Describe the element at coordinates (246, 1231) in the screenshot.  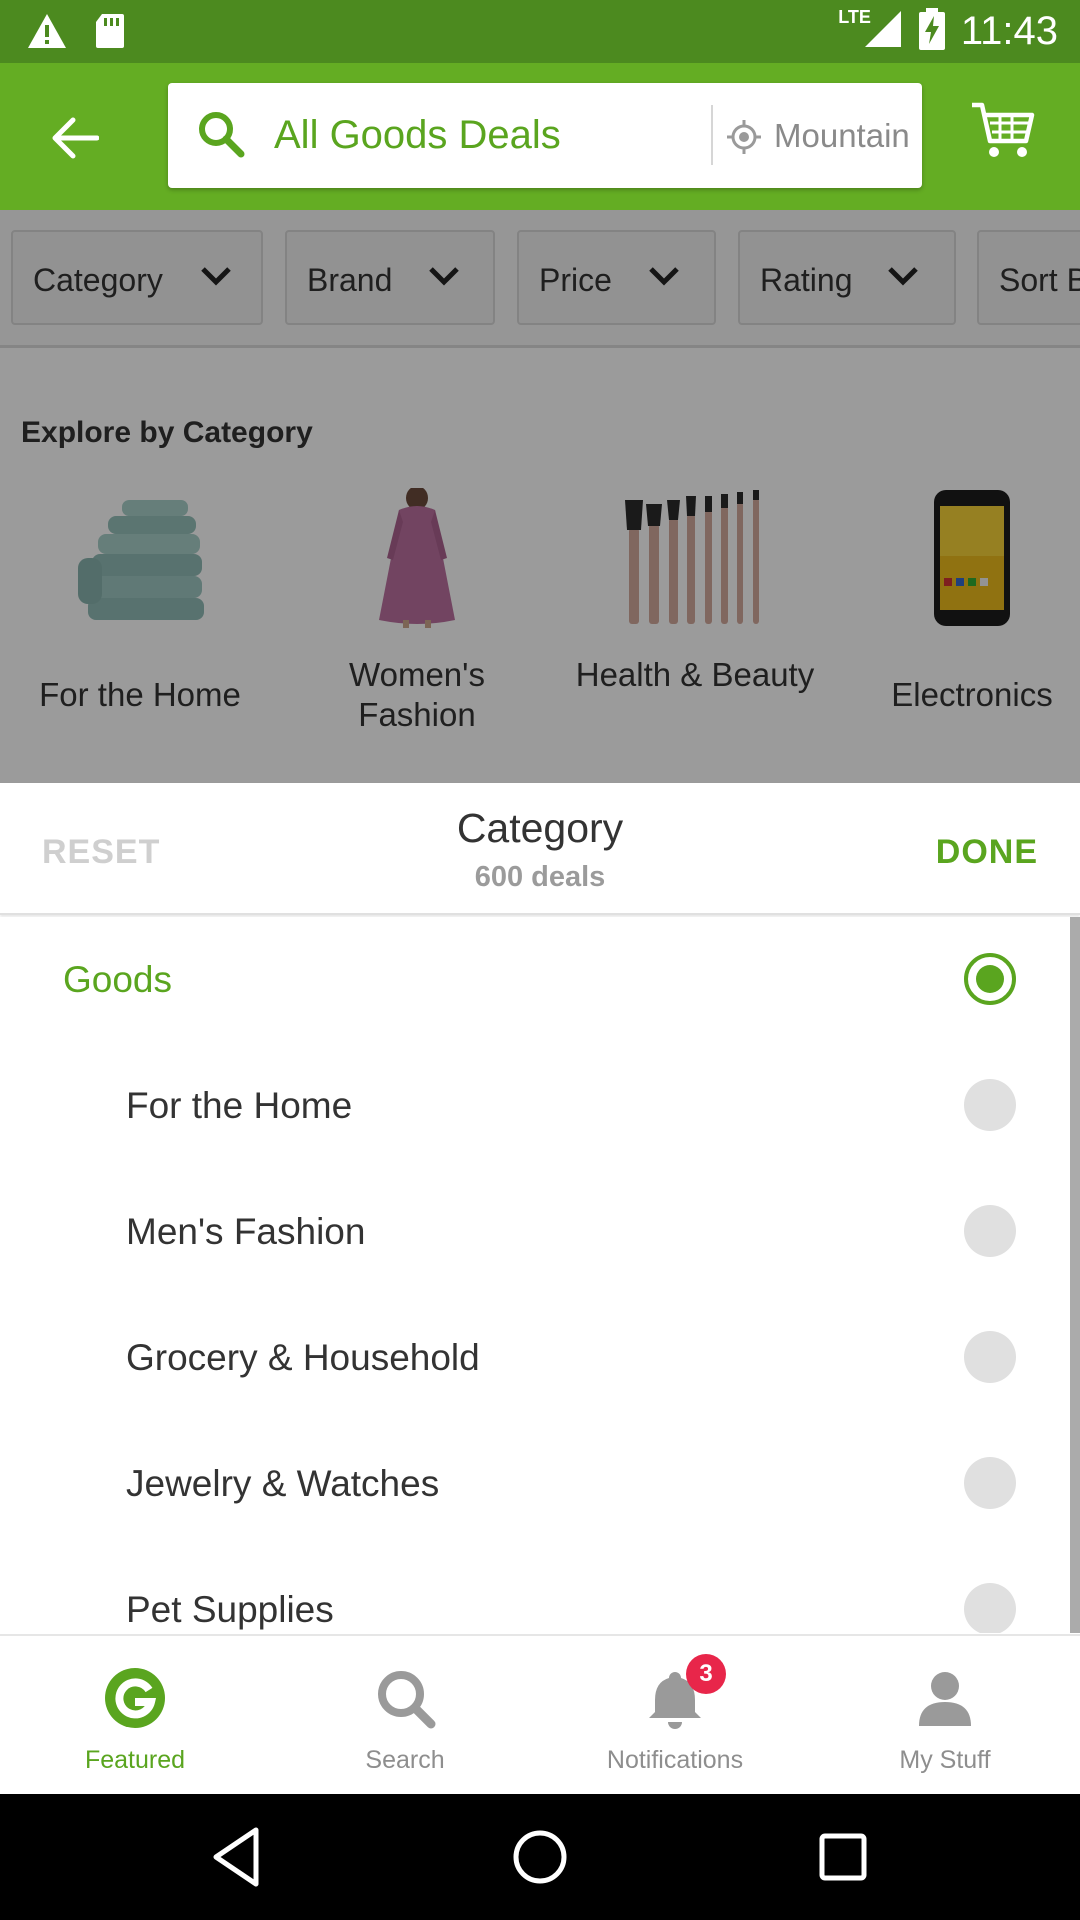
I see `option-label: Men's Fashion` at that location.